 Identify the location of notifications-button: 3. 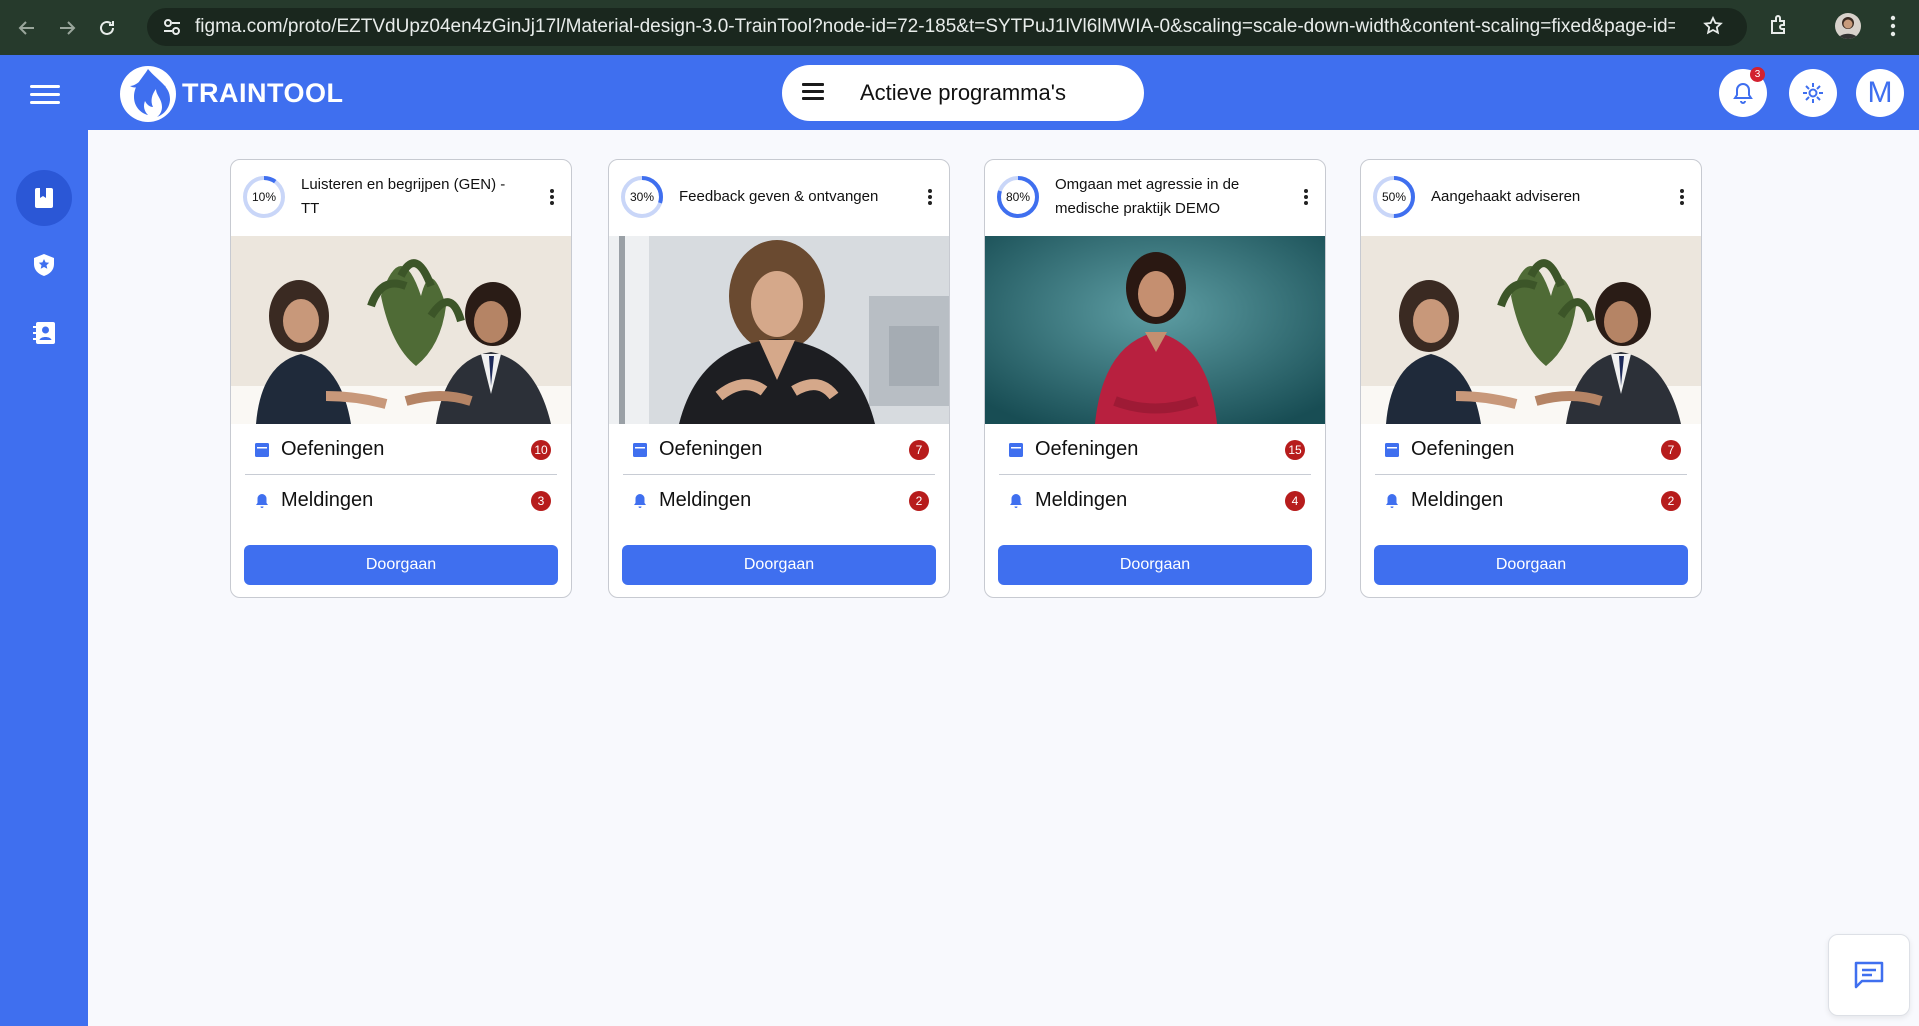
(1743, 92).